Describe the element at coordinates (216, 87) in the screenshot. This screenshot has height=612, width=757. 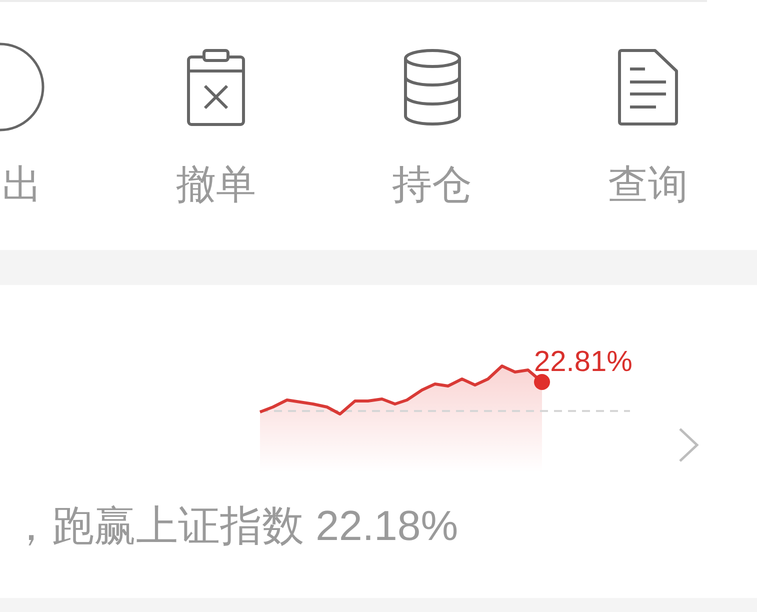
I see `clipboard-x-icon` at that location.